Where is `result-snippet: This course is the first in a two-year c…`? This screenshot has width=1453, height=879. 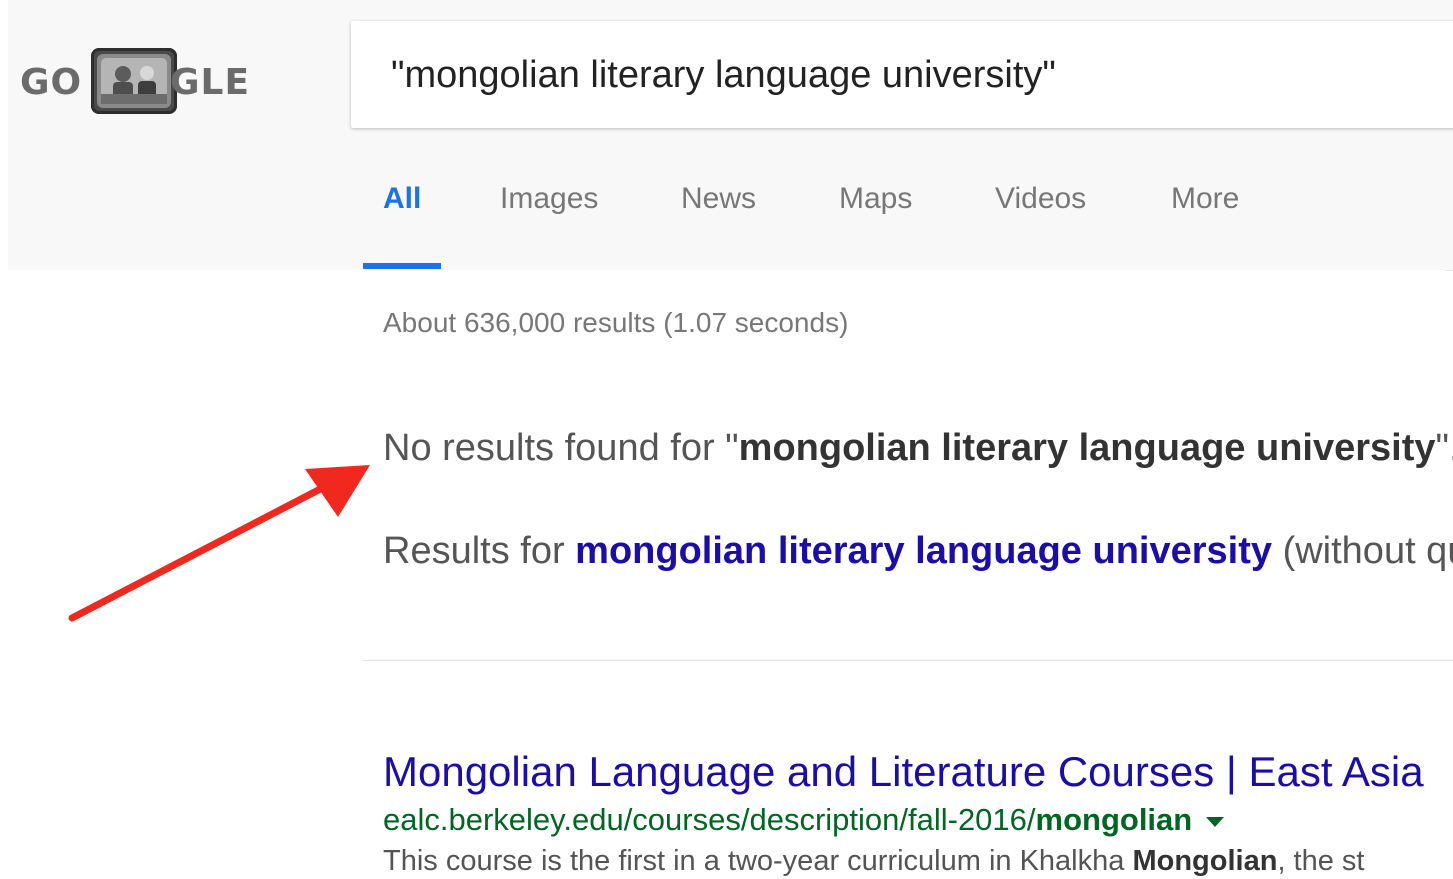
result-snippet: This course is the first in a two-year c… is located at coordinates (873, 861).